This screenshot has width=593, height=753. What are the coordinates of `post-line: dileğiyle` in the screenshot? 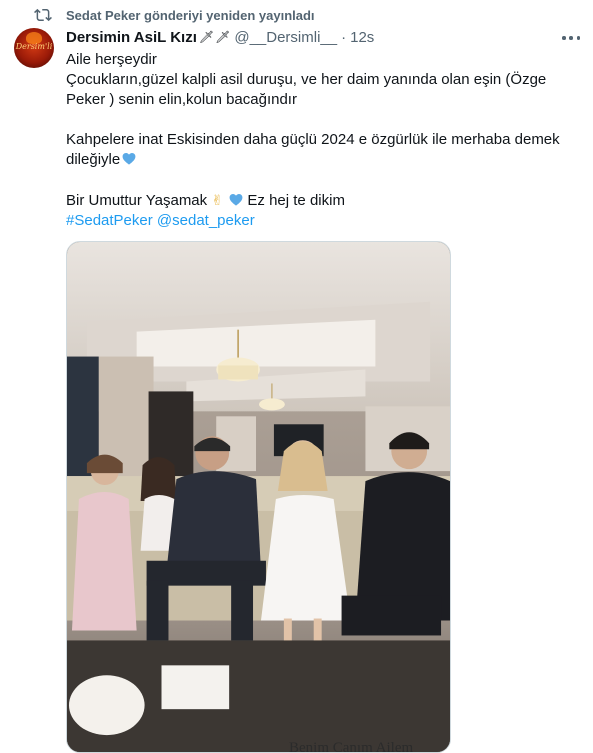 It's located at (93, 159).